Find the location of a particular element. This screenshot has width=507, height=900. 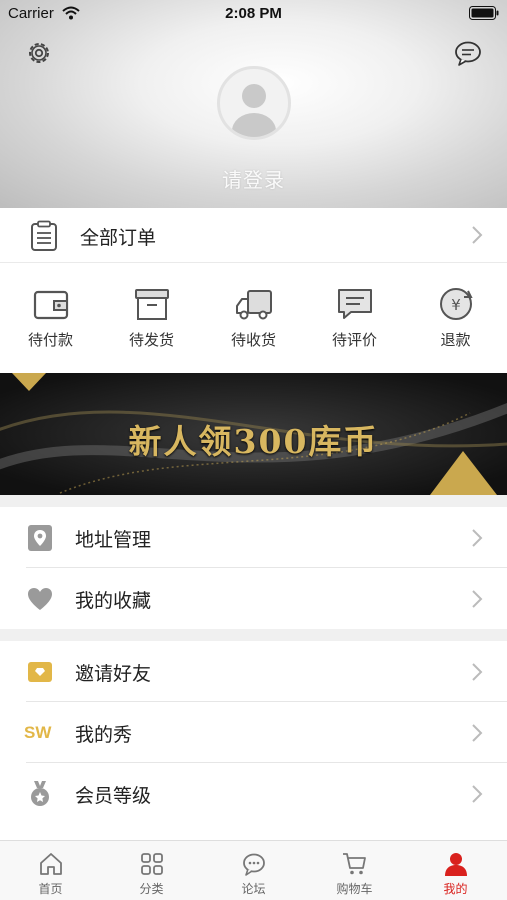

tab-forum: 论坛 is located at coordinates (253, 870).